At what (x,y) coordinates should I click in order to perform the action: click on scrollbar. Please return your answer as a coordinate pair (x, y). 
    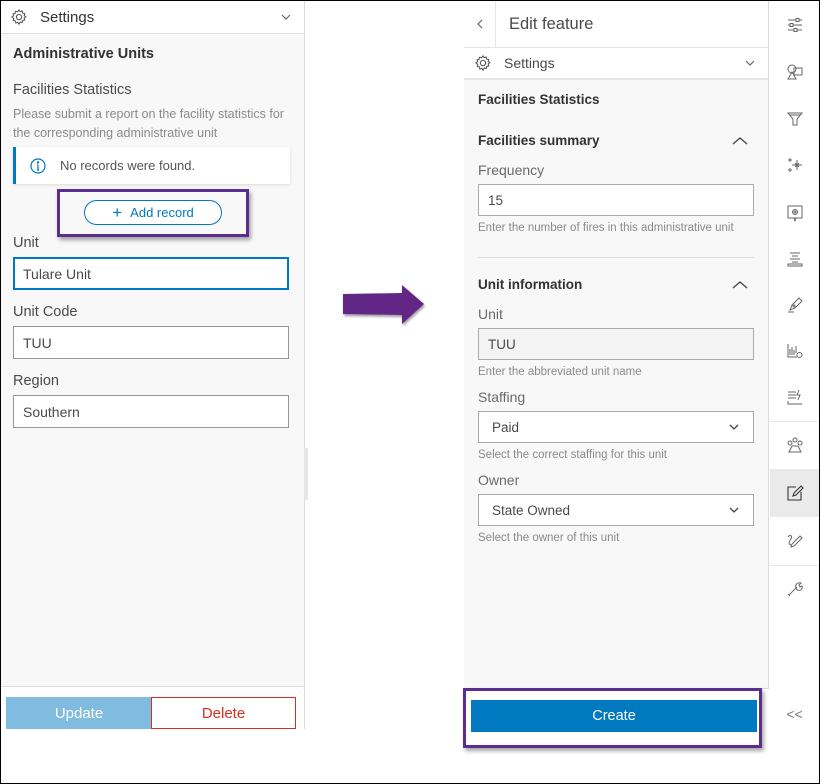
    Looking at the image, I should click on (306, 474).